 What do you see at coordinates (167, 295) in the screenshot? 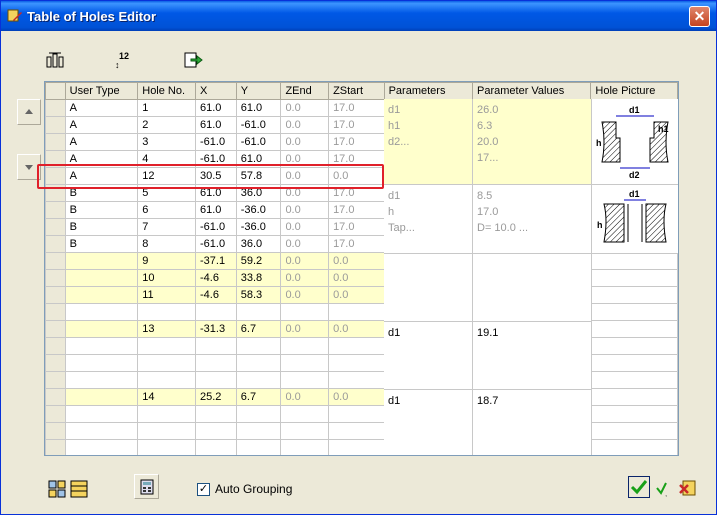
I see `cell-hole-no: 11` at bounding box center [167, 295].